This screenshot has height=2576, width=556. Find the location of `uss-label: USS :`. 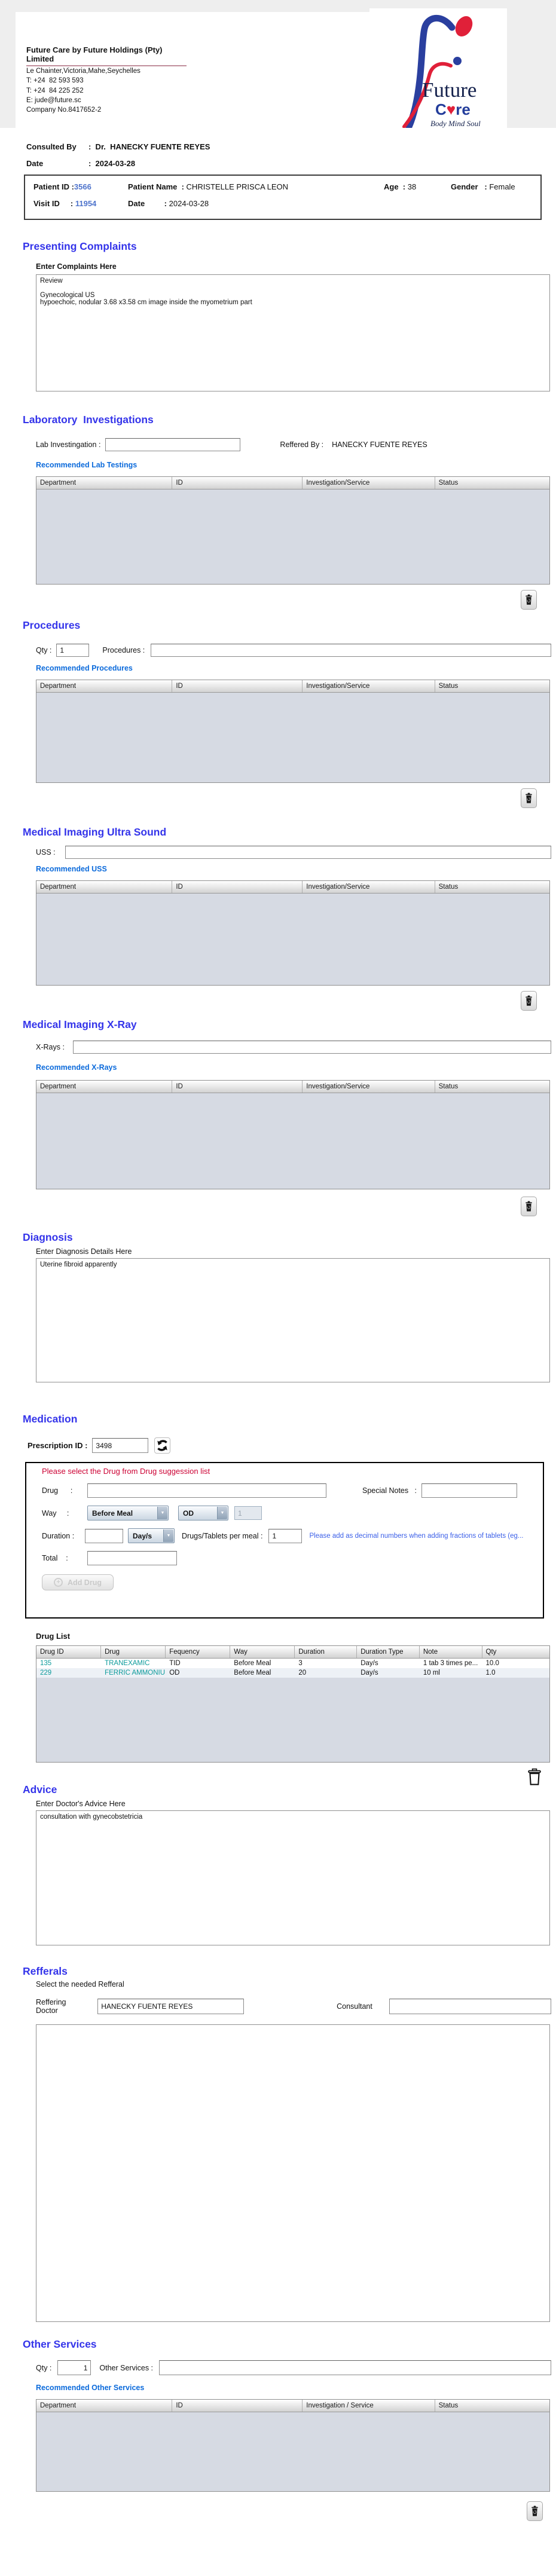

uss-label: USS : is located at coordinates (46, 852).